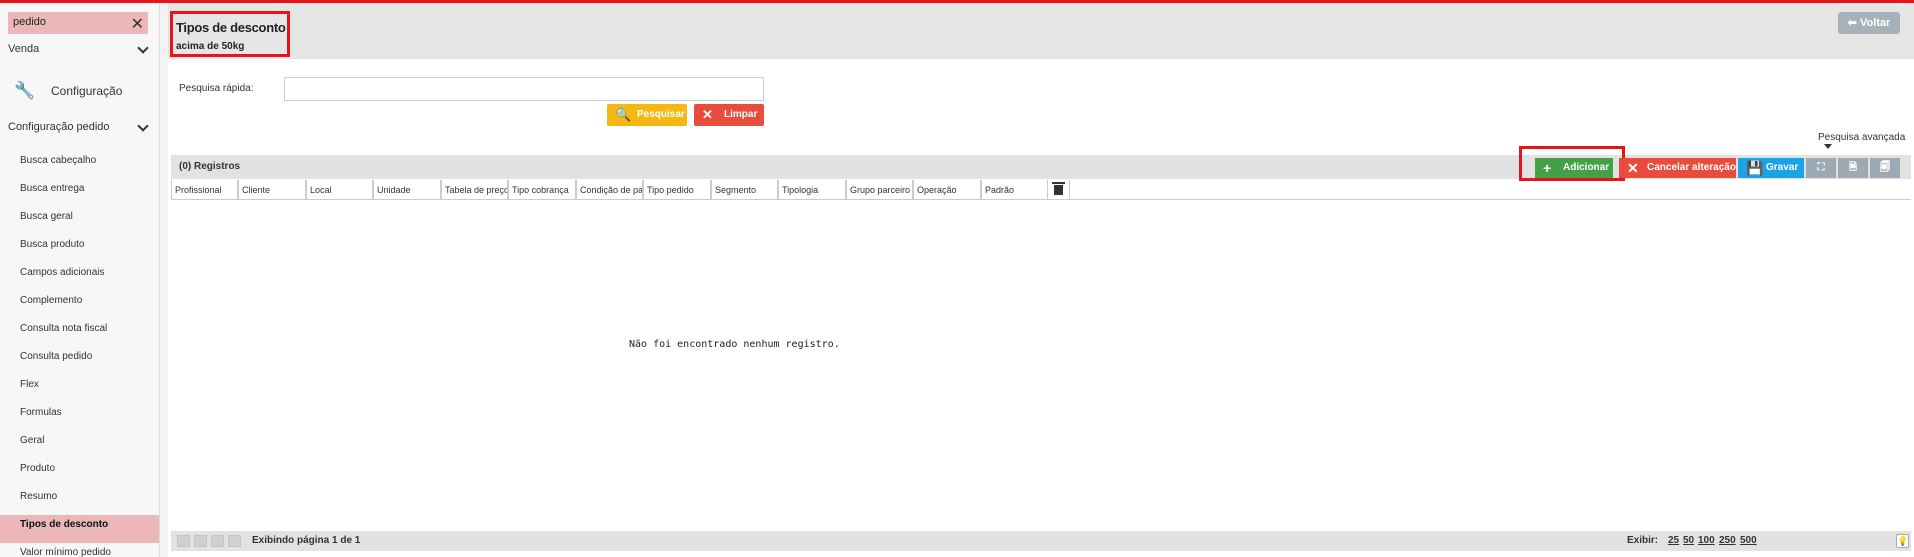  I want to click on sidebar-configuracao: 🔧 Configuração, so click(84, 92).